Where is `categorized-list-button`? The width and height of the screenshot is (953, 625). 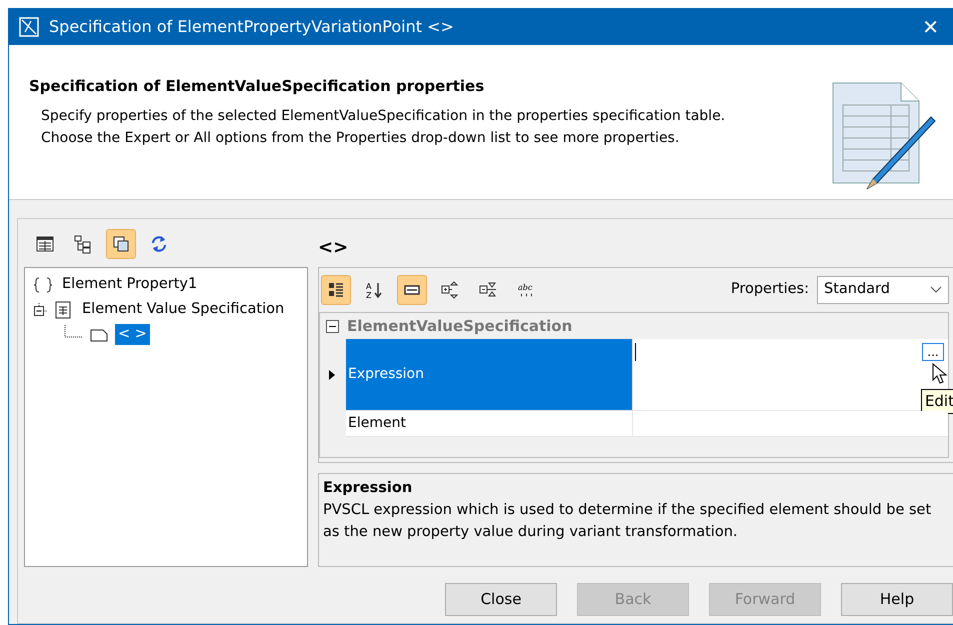
categorized-list-button is located at coordinates (336, 290).